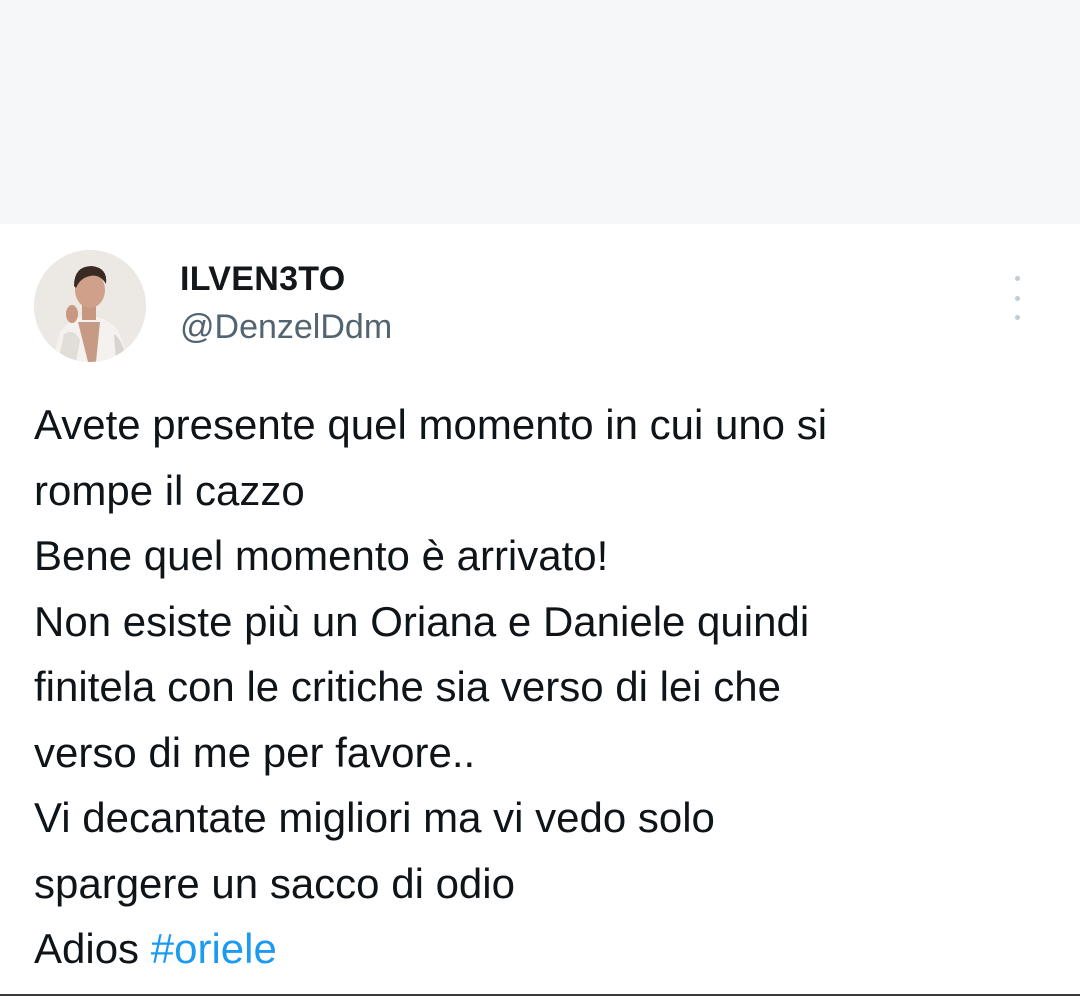 The width and height of the screenshot is (1080, 1007). I want to click on tweet-text-line: Vi decantate migliori ma vi vedo solo, so click(374, 817).